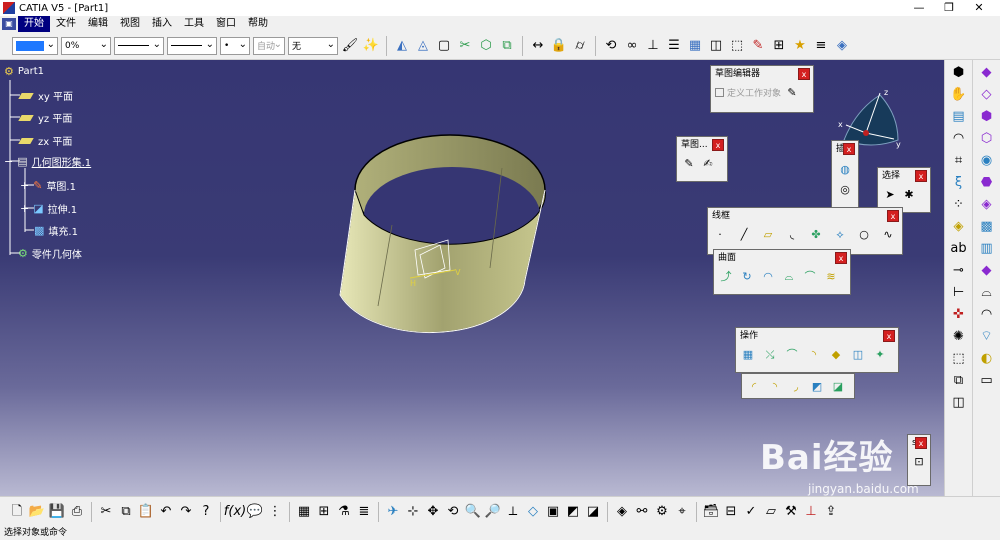  Describe the element at coordinates (987, 182) in the screenshot. I see `rtool2-rib-icon: ⬣` at that location.